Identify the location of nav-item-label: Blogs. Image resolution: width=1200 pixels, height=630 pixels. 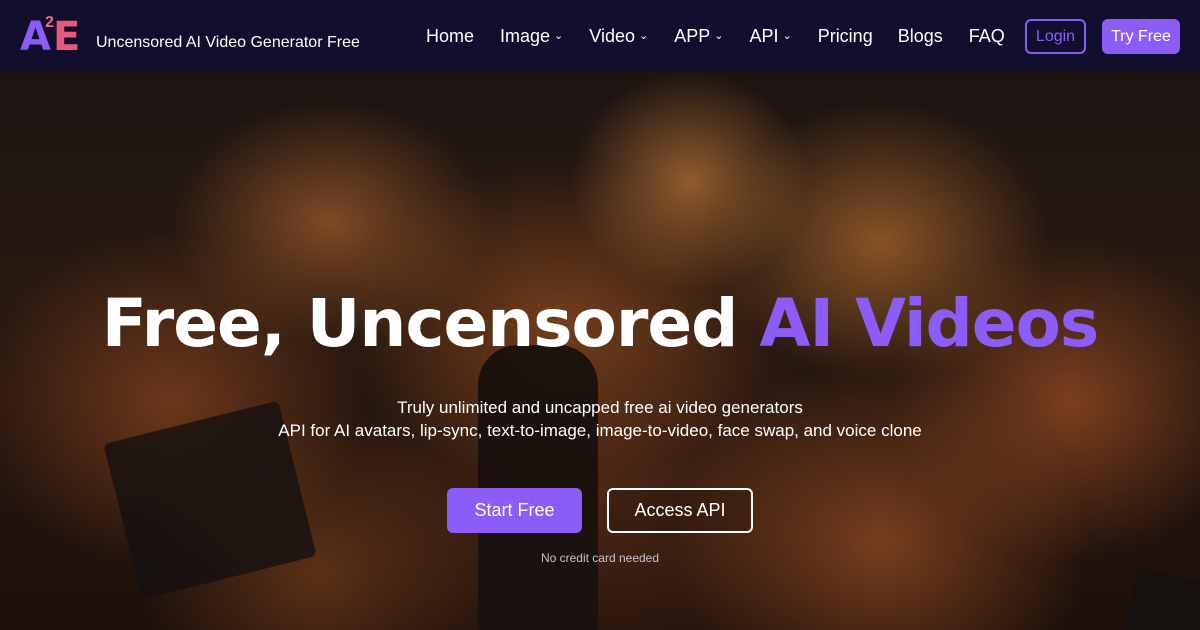
(920, 36).